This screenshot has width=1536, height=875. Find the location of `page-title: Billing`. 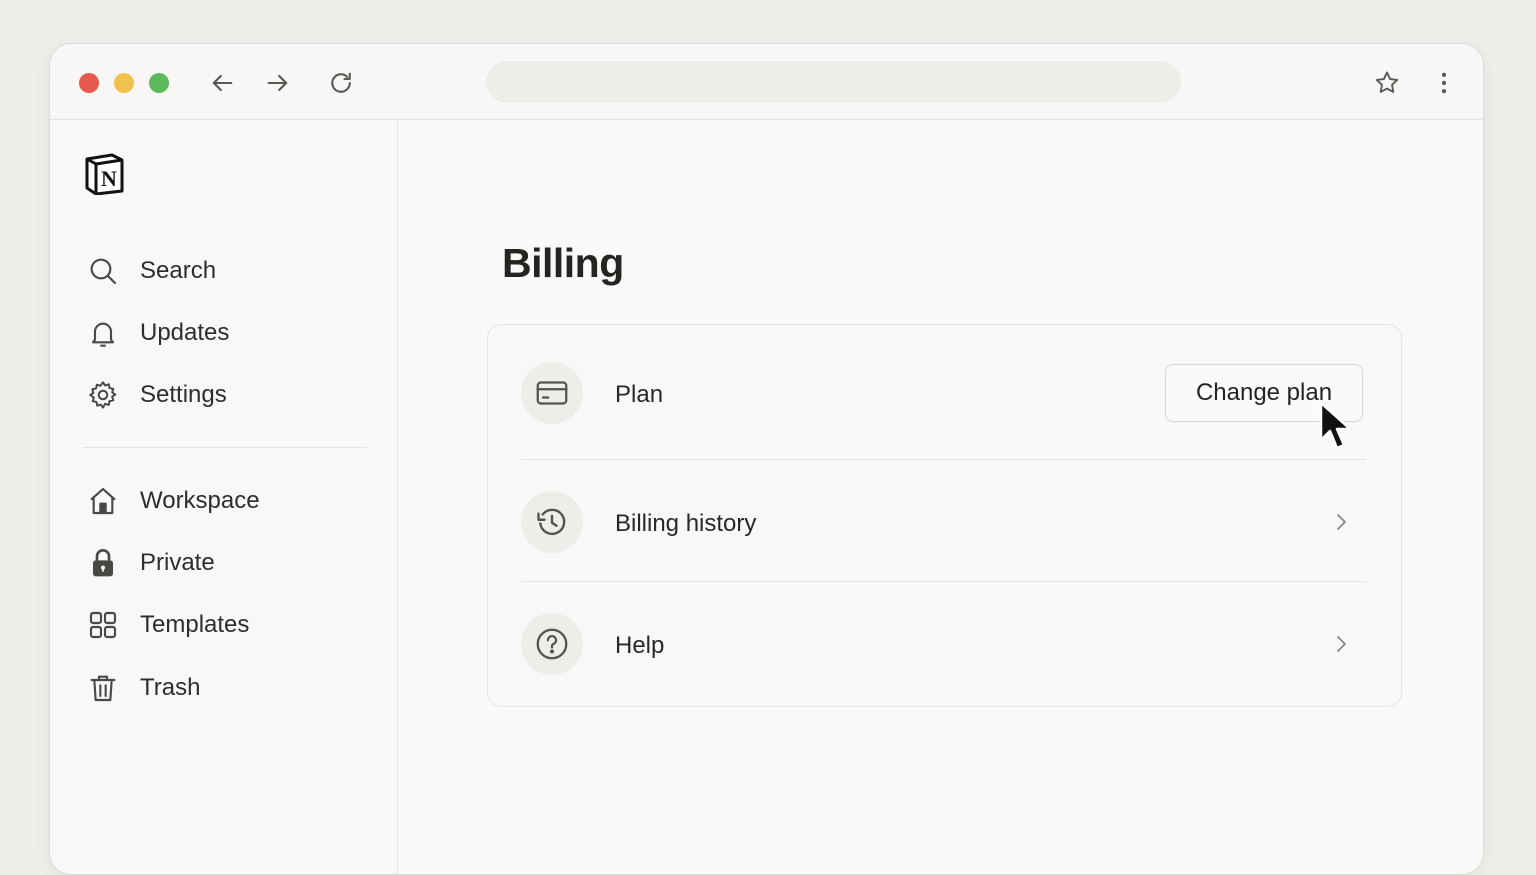

page-title: Billing is located at coordinates (563, 263).